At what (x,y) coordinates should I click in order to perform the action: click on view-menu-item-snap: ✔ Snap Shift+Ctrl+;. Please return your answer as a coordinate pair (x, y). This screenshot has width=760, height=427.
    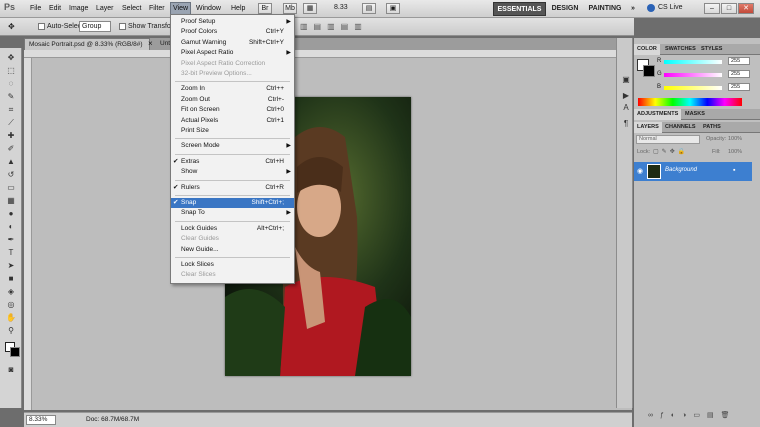
    Looking at the image, I should click on (232, 203).